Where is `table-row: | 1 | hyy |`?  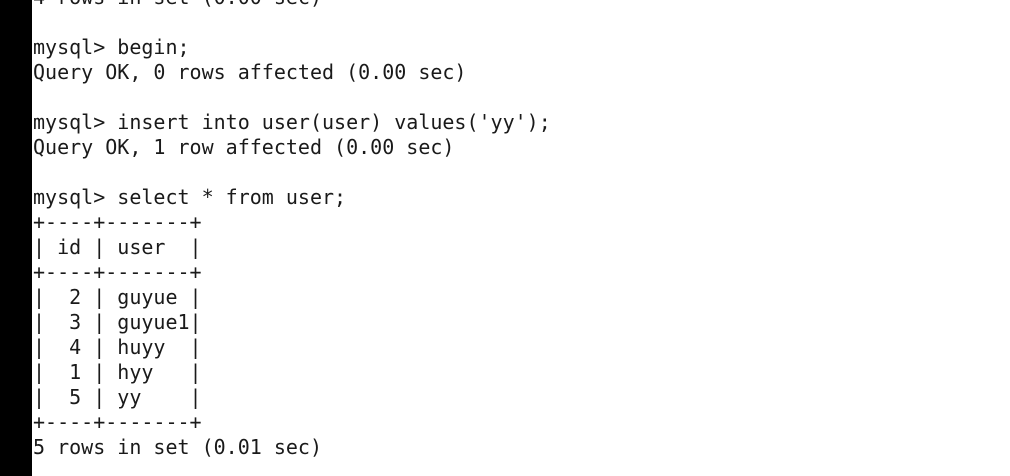 table-row: | 1 | hyy | is located at coordinates (117, 372).